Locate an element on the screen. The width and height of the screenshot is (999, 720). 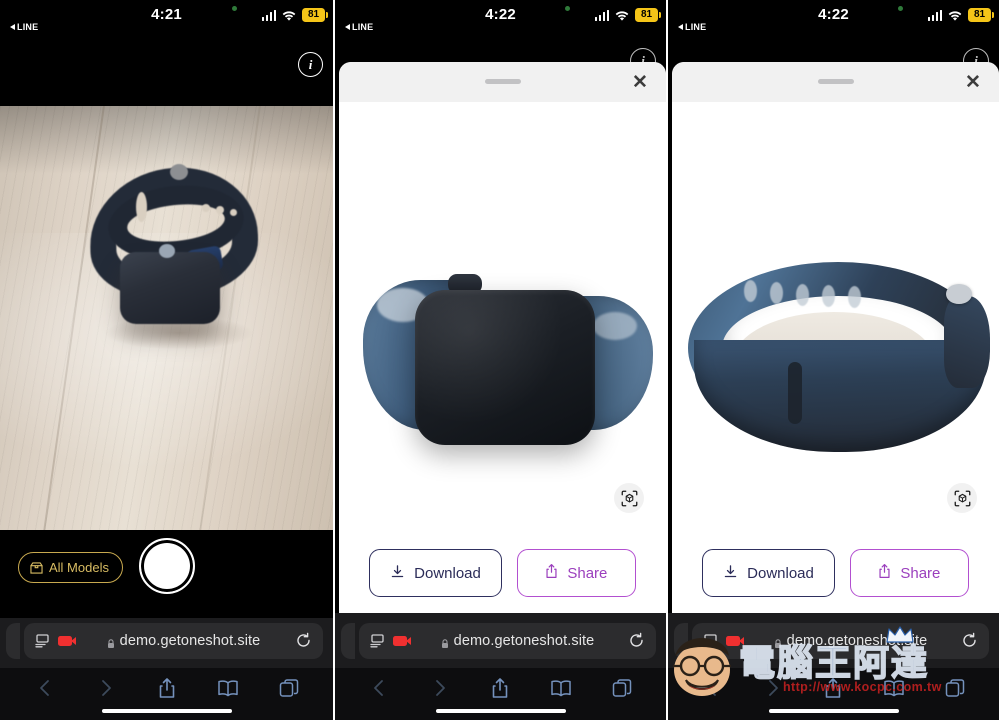
info-circle-icon: i is located at coordinates (310, 64).